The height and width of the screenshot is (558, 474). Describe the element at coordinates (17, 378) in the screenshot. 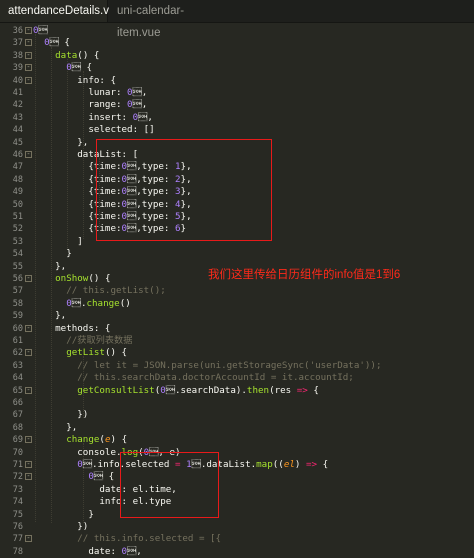

I see `line-number: 64` at that location.